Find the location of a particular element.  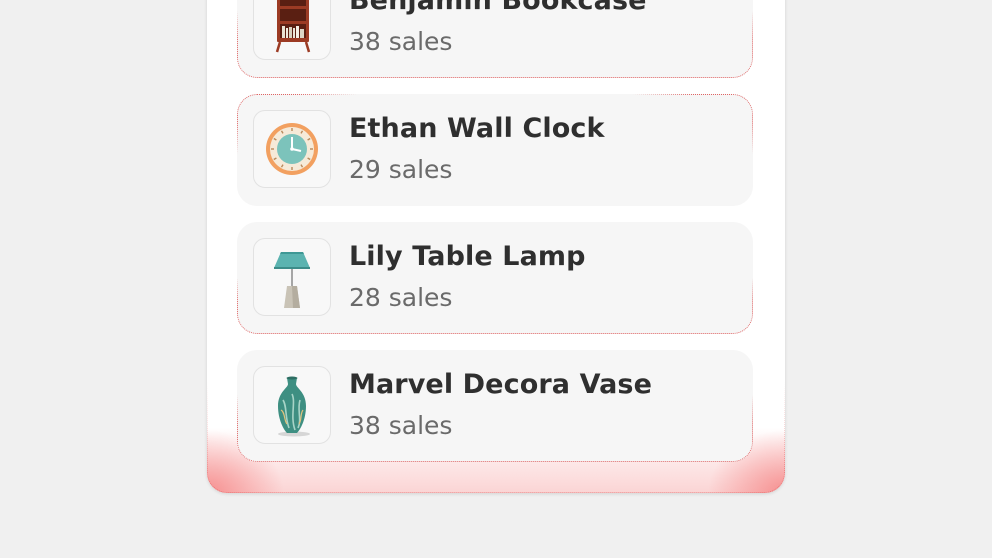

product-name: Benjamin Bookcase is located at coordinates (498, 8).